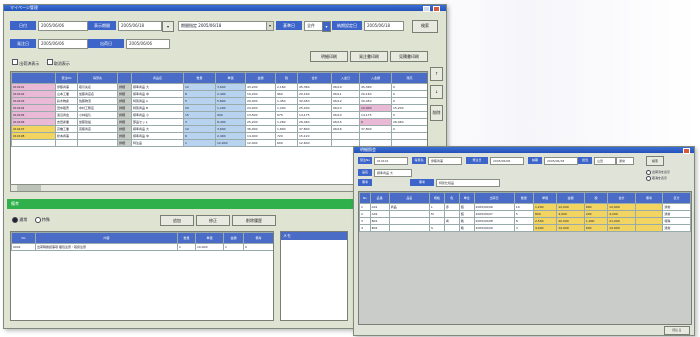 The height and width of the screenshot is (337, 700). Describe the element at coordinates (655, 161) in the screenshot. I see `sub-search-button: 検索` at that location.